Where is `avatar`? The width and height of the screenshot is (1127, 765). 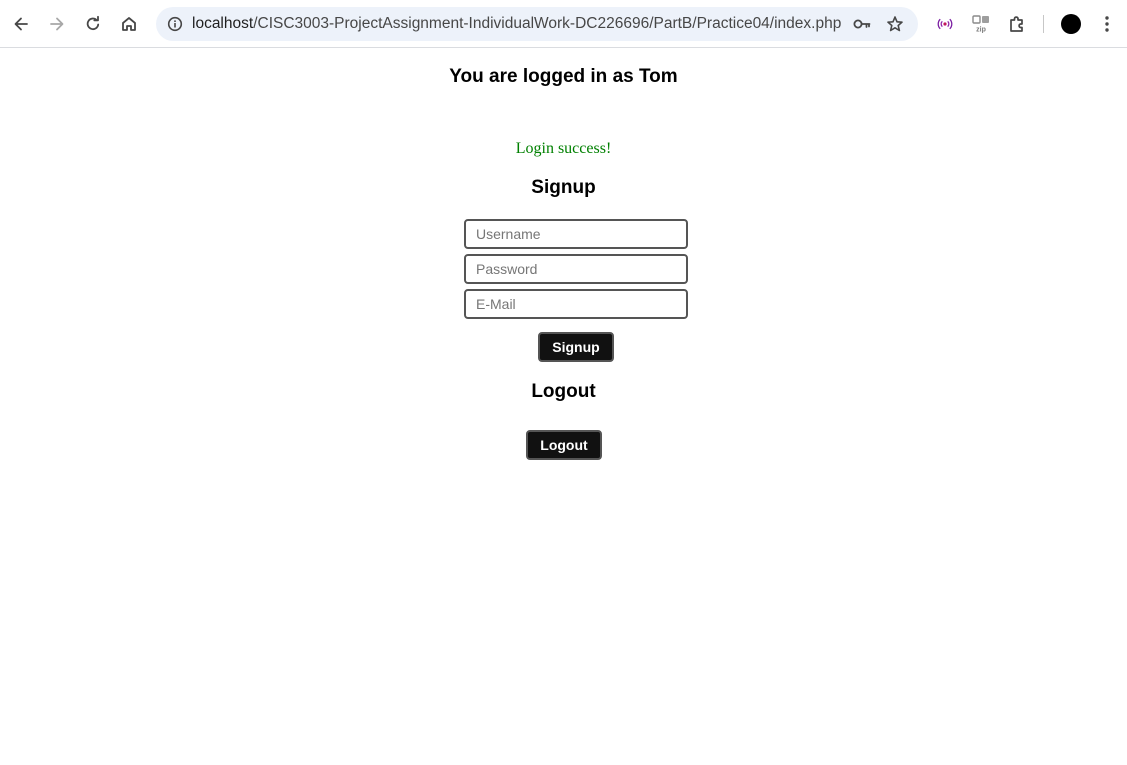 avatar is located at coordinates (1071, 24).